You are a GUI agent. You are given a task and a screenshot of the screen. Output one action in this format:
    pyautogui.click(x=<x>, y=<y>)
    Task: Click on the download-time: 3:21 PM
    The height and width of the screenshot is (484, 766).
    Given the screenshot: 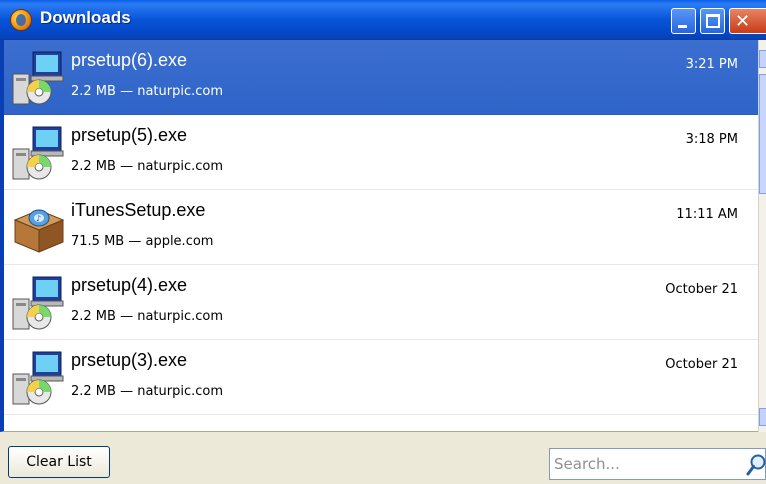 What is the action you would take?
    pyautogui.click(x=711, y=64)
    